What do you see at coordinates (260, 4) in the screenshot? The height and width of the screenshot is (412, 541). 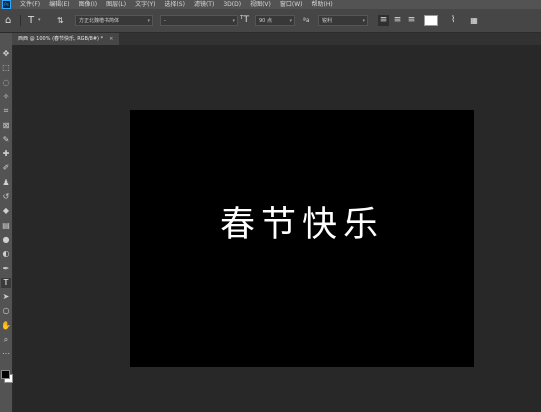 I see `menu-view: 视图(V)` at bounding box center [260, 4].